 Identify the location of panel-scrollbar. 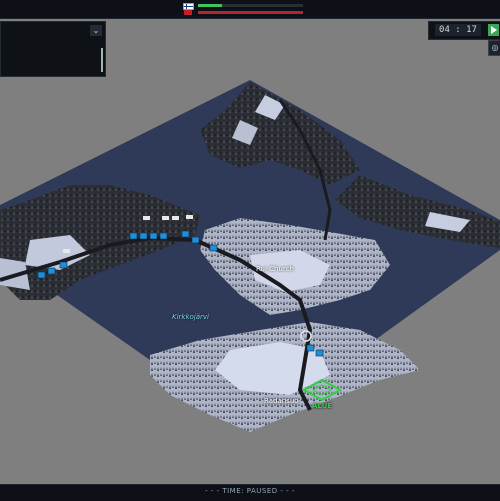
(102, 60).